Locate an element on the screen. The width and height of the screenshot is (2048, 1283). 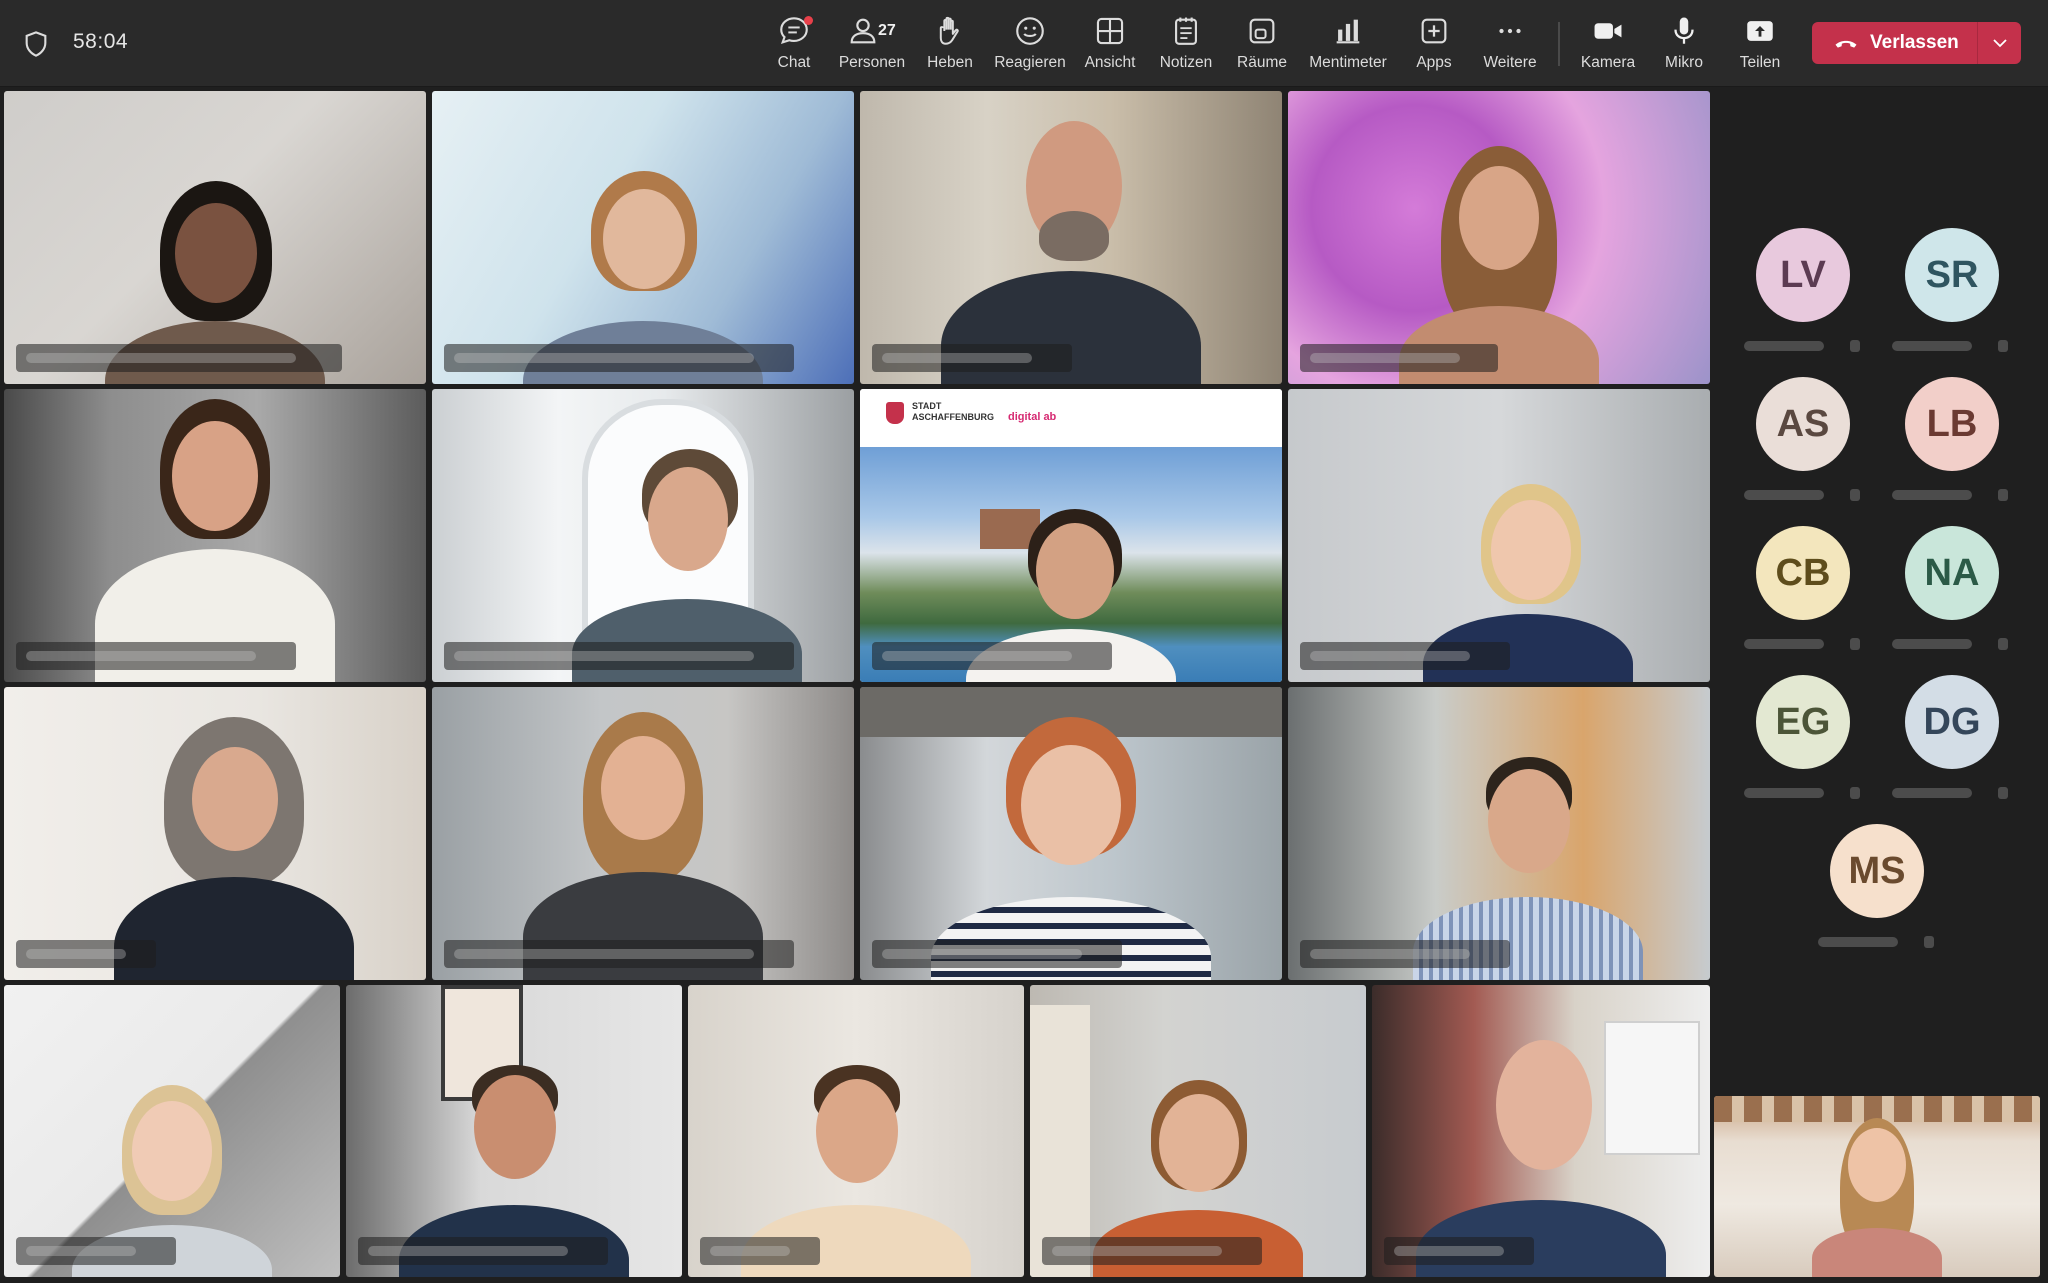
more-label: Weitere is located at coordinates (1510, 62).